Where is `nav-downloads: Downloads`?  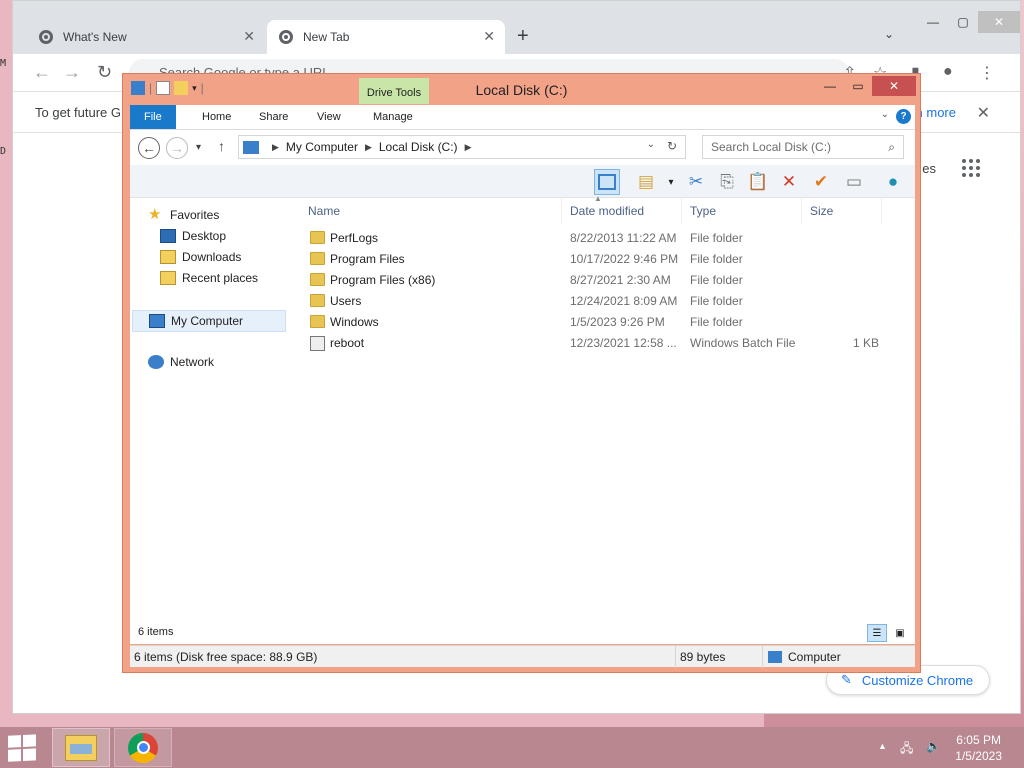
nav-downloads: Downloads is located at coordinates (200, 257).